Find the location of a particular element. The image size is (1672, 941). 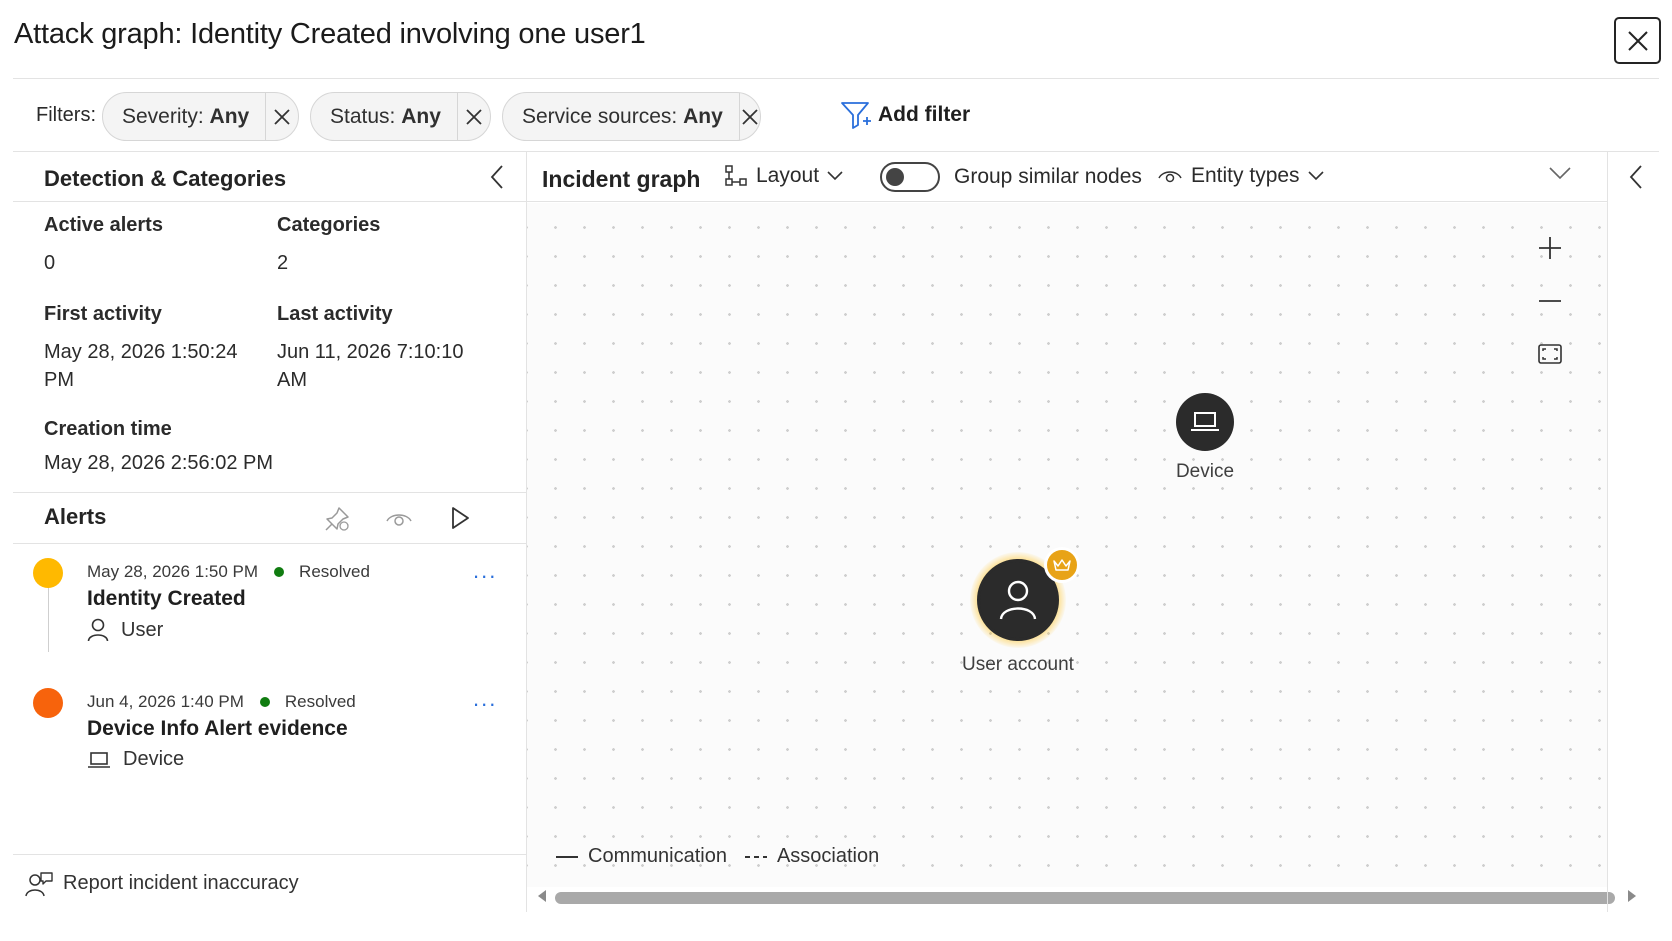

entity-types-dropdown: Entity types is located at coordinates (1240, 176).